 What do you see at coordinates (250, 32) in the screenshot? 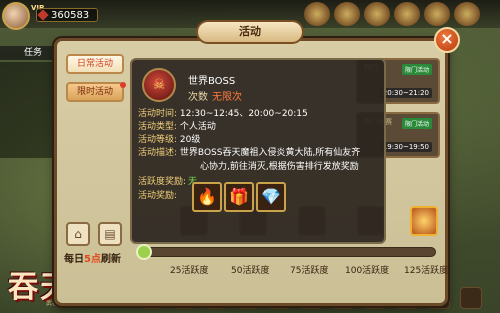
I see `window-title: 活动` at bounding box center [250, 32].